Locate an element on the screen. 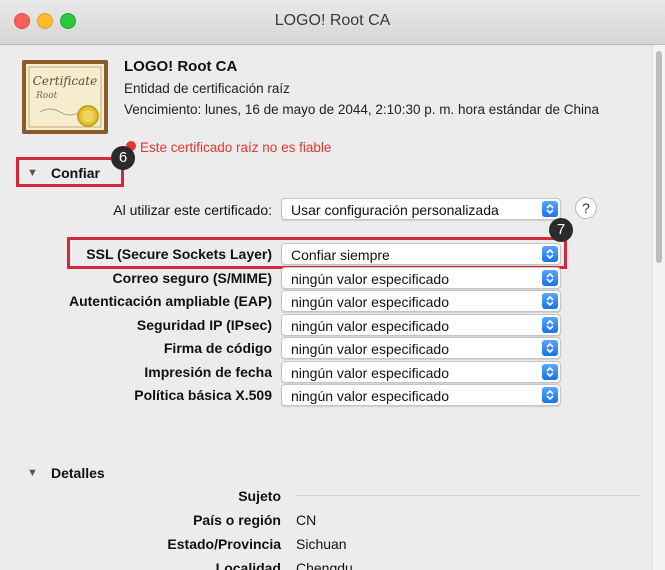  when-using-value: Usar configuración personalizada is located at coordinates (395, 210).